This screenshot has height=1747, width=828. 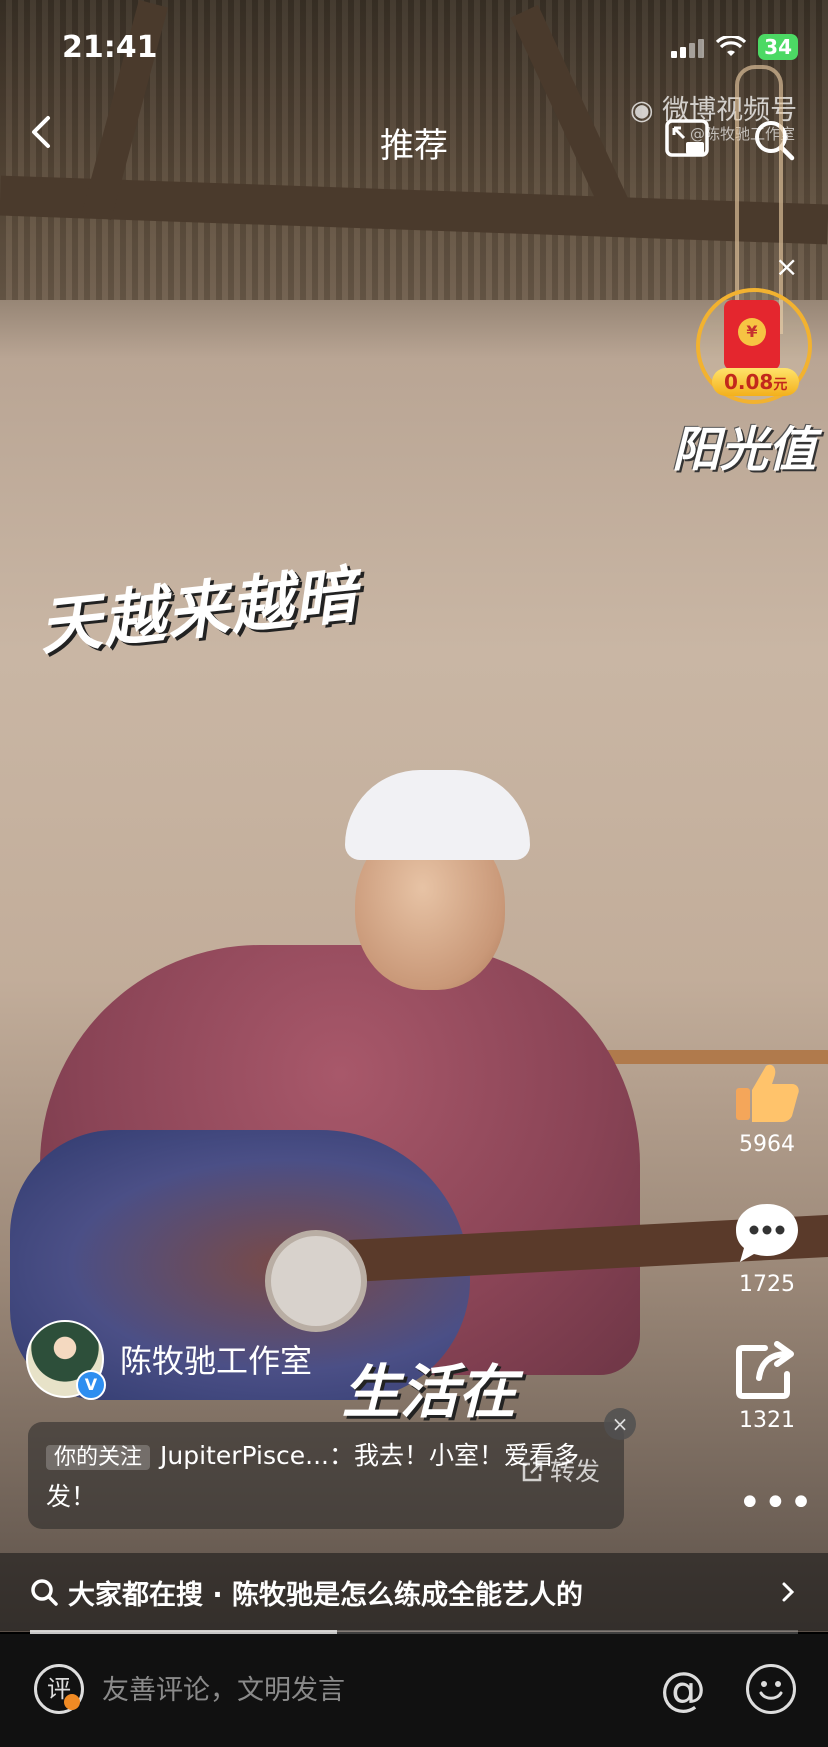 I want to click on verified-badge-icon: V, so click(x=91, y=1385).